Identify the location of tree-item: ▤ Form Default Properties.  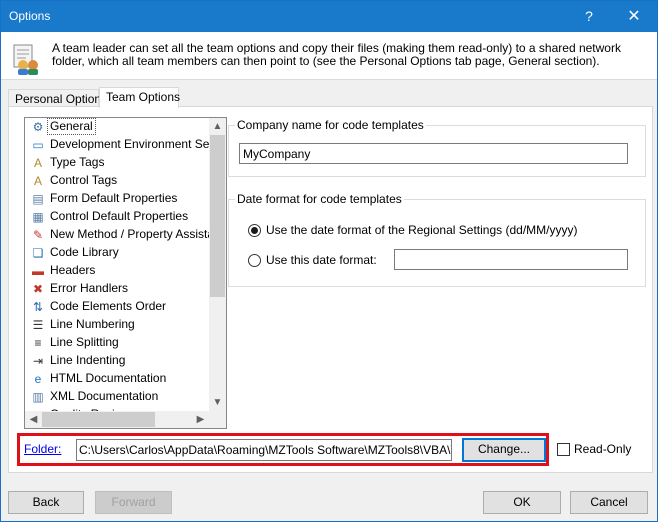
(117, 199).